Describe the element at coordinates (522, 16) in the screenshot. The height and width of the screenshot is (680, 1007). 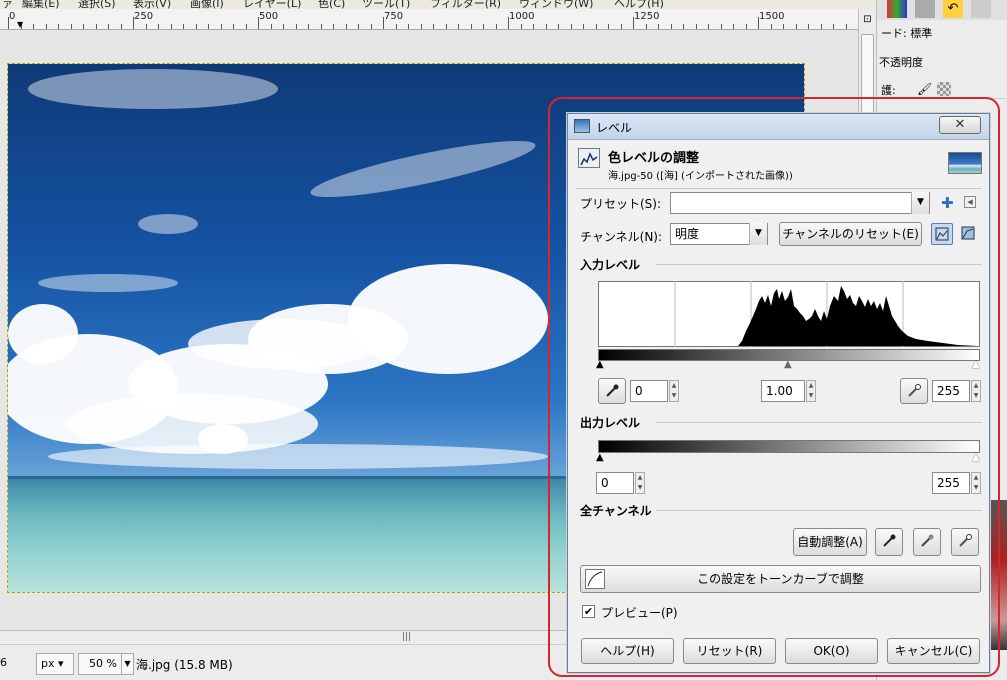
I see `ruler-label: 1000` at that location.